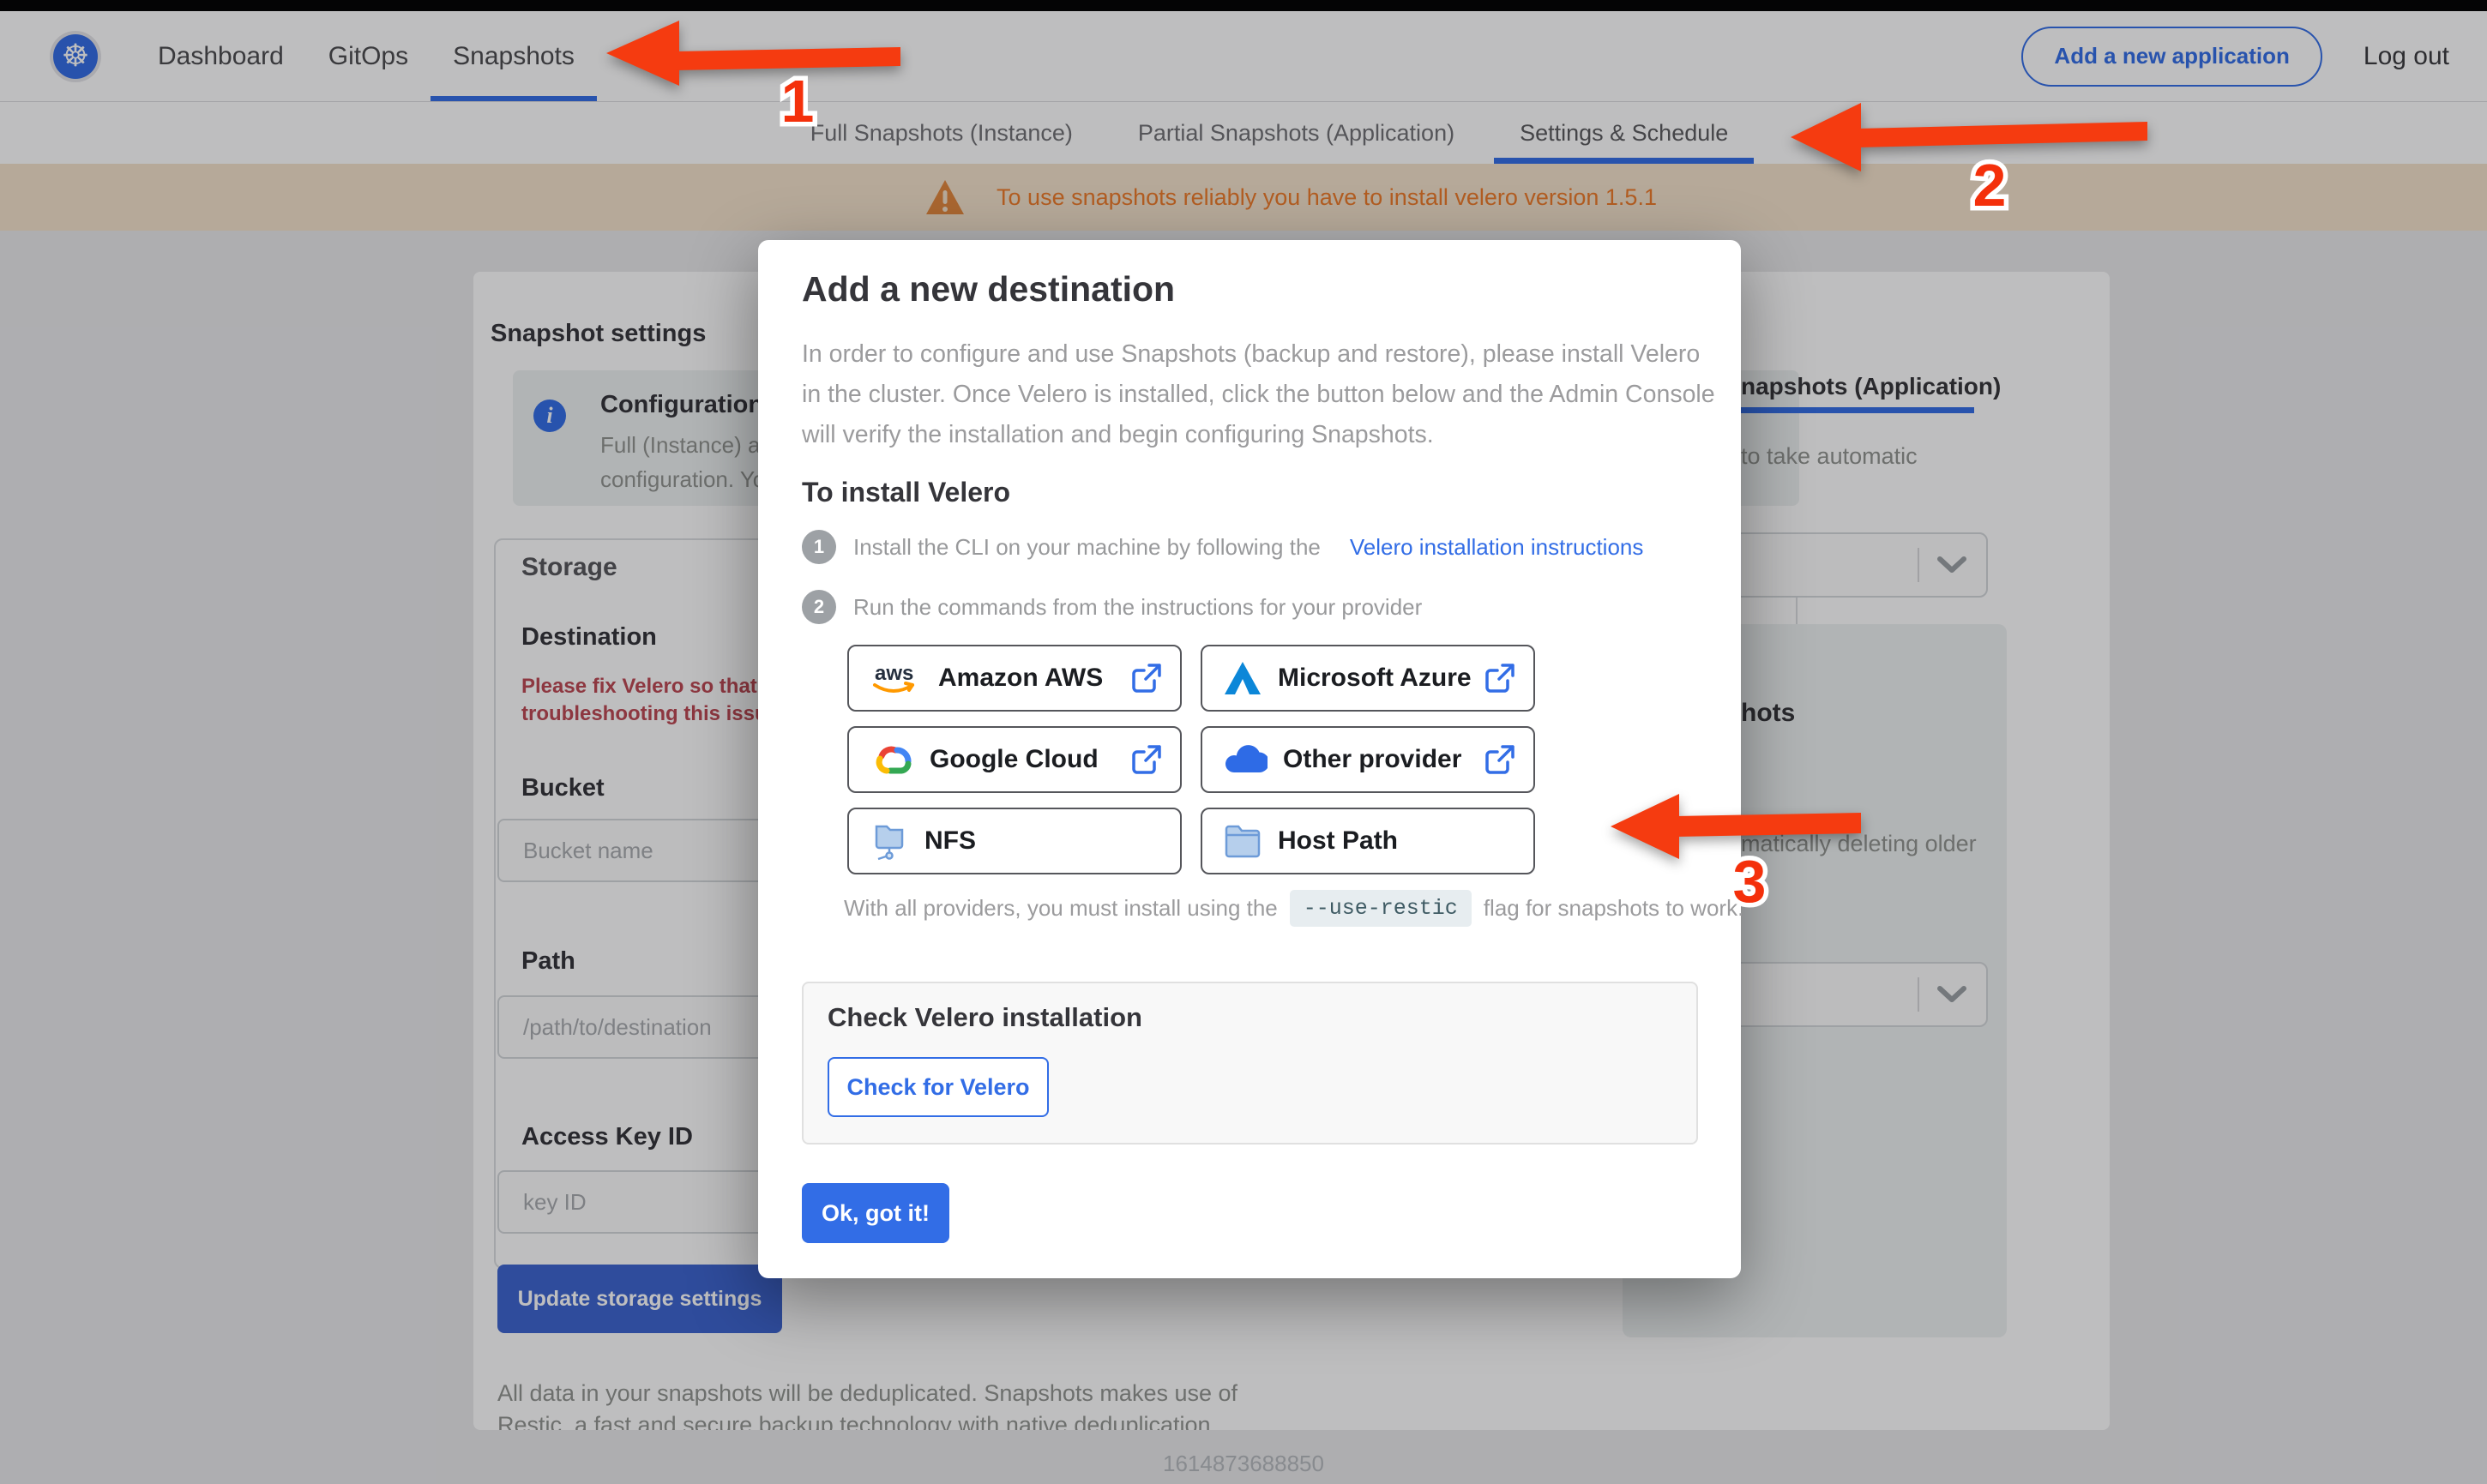  Describe the element at coordinates (819, 607) in the screenshot. I see `step-2-badge: 2` at that location.